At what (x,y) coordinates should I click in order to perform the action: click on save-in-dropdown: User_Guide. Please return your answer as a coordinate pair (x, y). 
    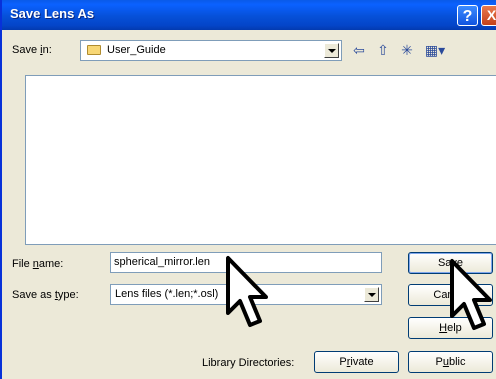
    Looking at the image, I should click on (211, 50).